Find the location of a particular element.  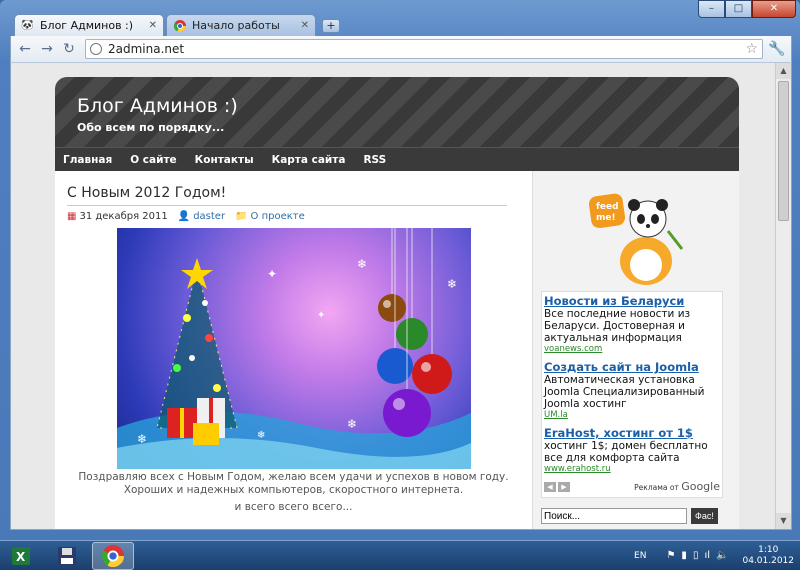

post-title: С Новым 2012 Годом! is located at coordinates (287, 195).